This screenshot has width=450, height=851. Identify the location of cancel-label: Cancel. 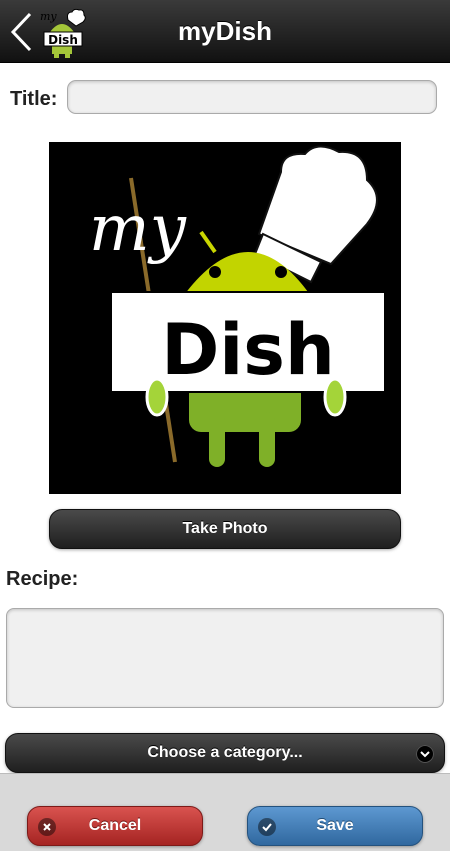
(115, 825).